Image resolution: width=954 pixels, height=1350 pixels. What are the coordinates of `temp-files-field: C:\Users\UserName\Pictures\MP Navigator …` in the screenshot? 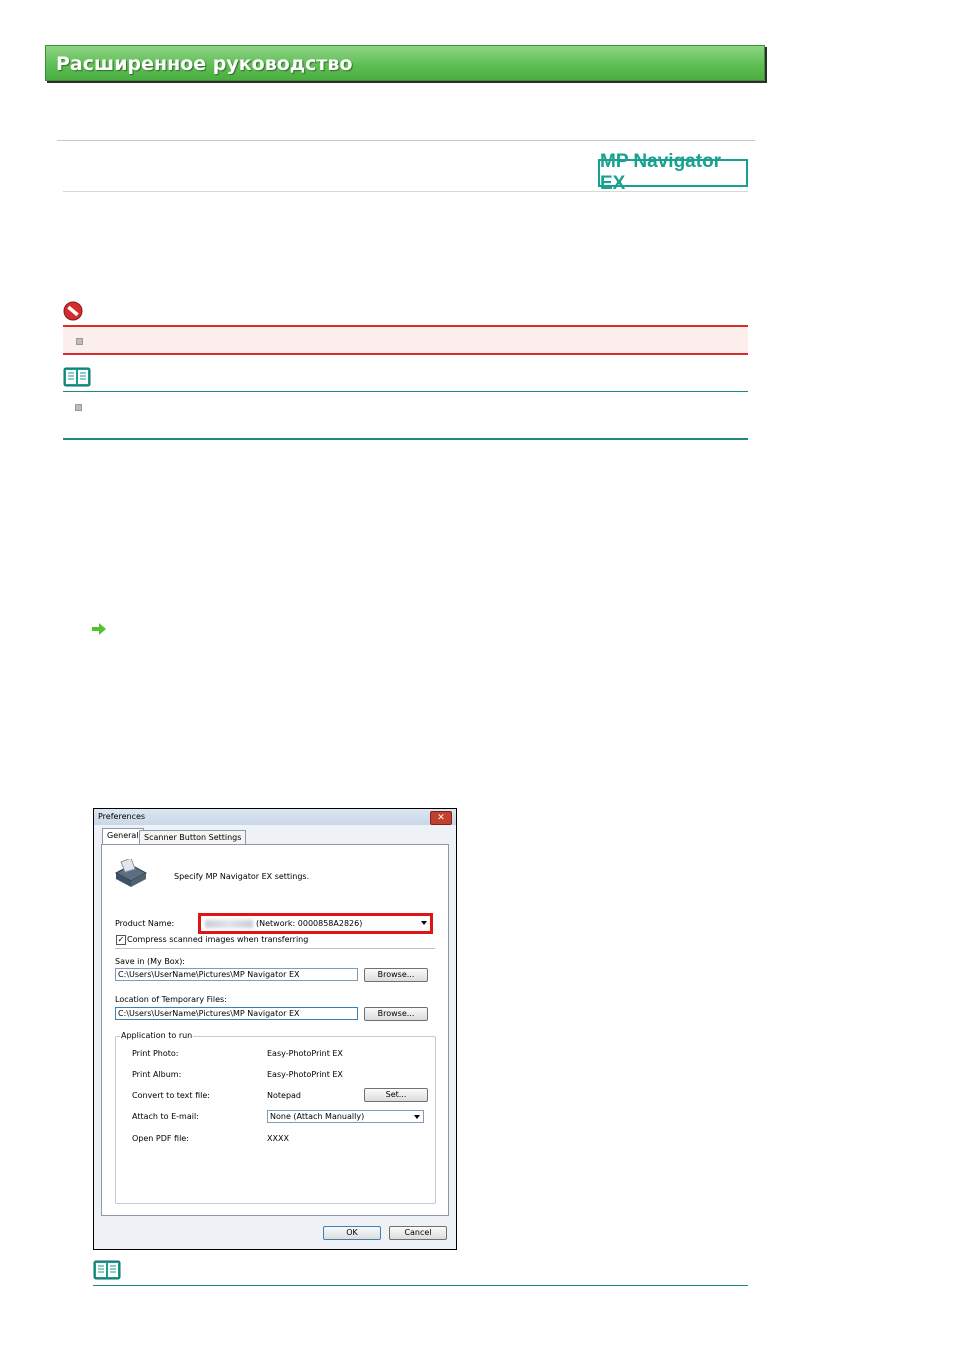 It's located at (236, 1013).